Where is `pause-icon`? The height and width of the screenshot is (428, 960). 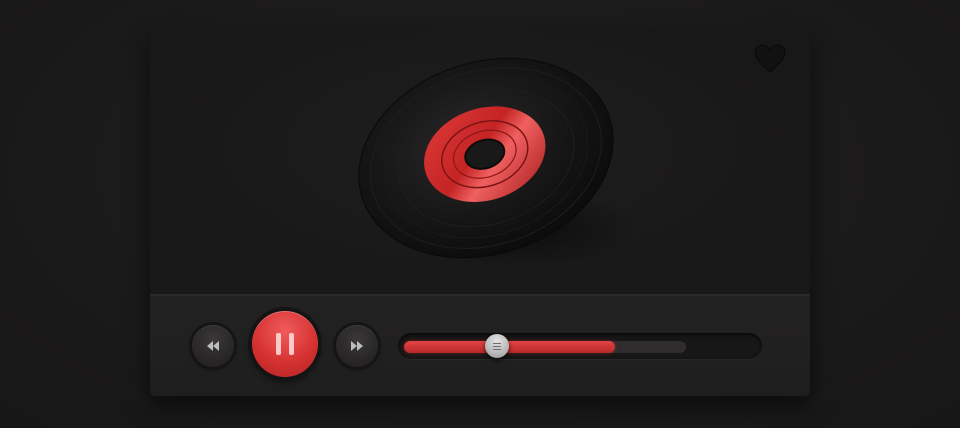 pause-icon is located at coordinates (285, 344).